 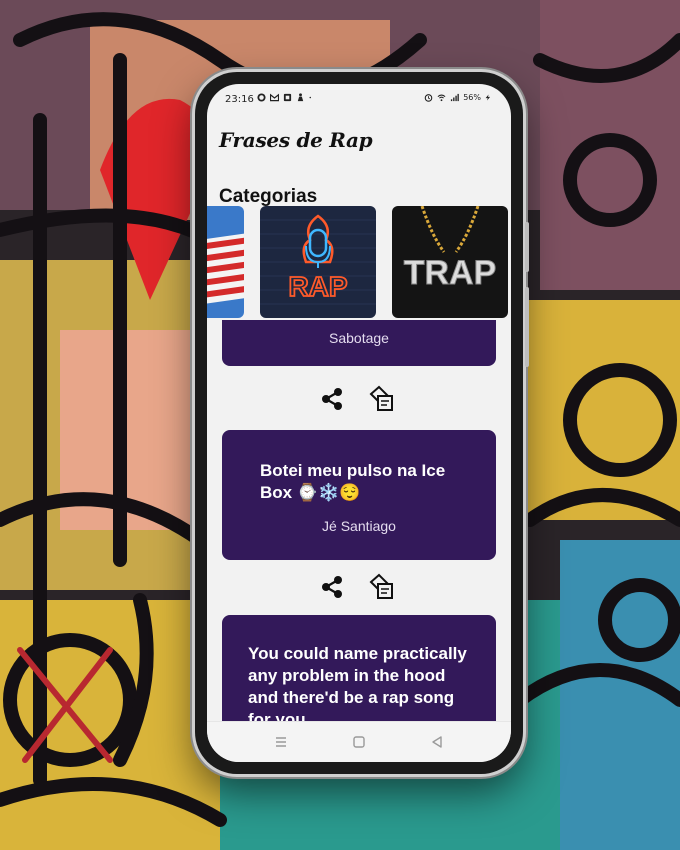 I want to click on app-title: Frases de Rap, so click(x=296, y=140).